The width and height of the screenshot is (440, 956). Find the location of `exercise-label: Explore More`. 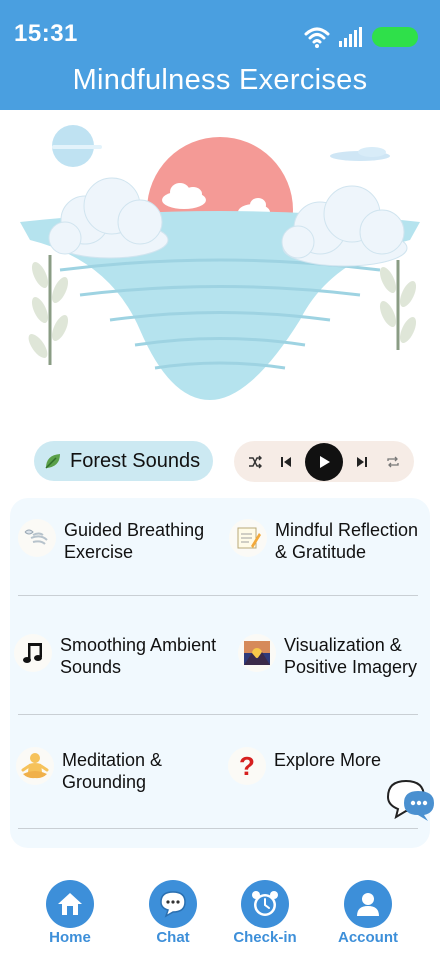

exercise-label: Explore More is located at coordinates (328, 760).